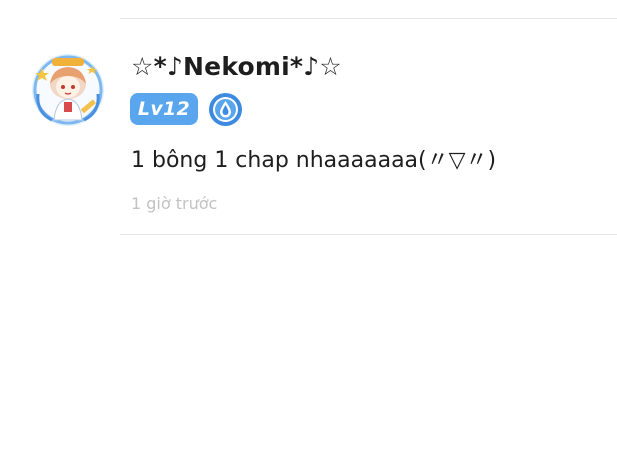 This screenshot has height=462, width=617. What do you see at coordinates (314, 160) in the screenshot?
I see `comment-text: 1 bông 1 chap nhaaaaaaa(〃▽〃)` at bounding box center [314, 160].